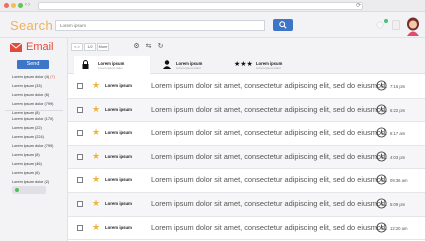 This screenshot has height=241, width=425. Describe the element at coordinates (17, 190) in the screenshot. I see `online-status-icon` at that location.